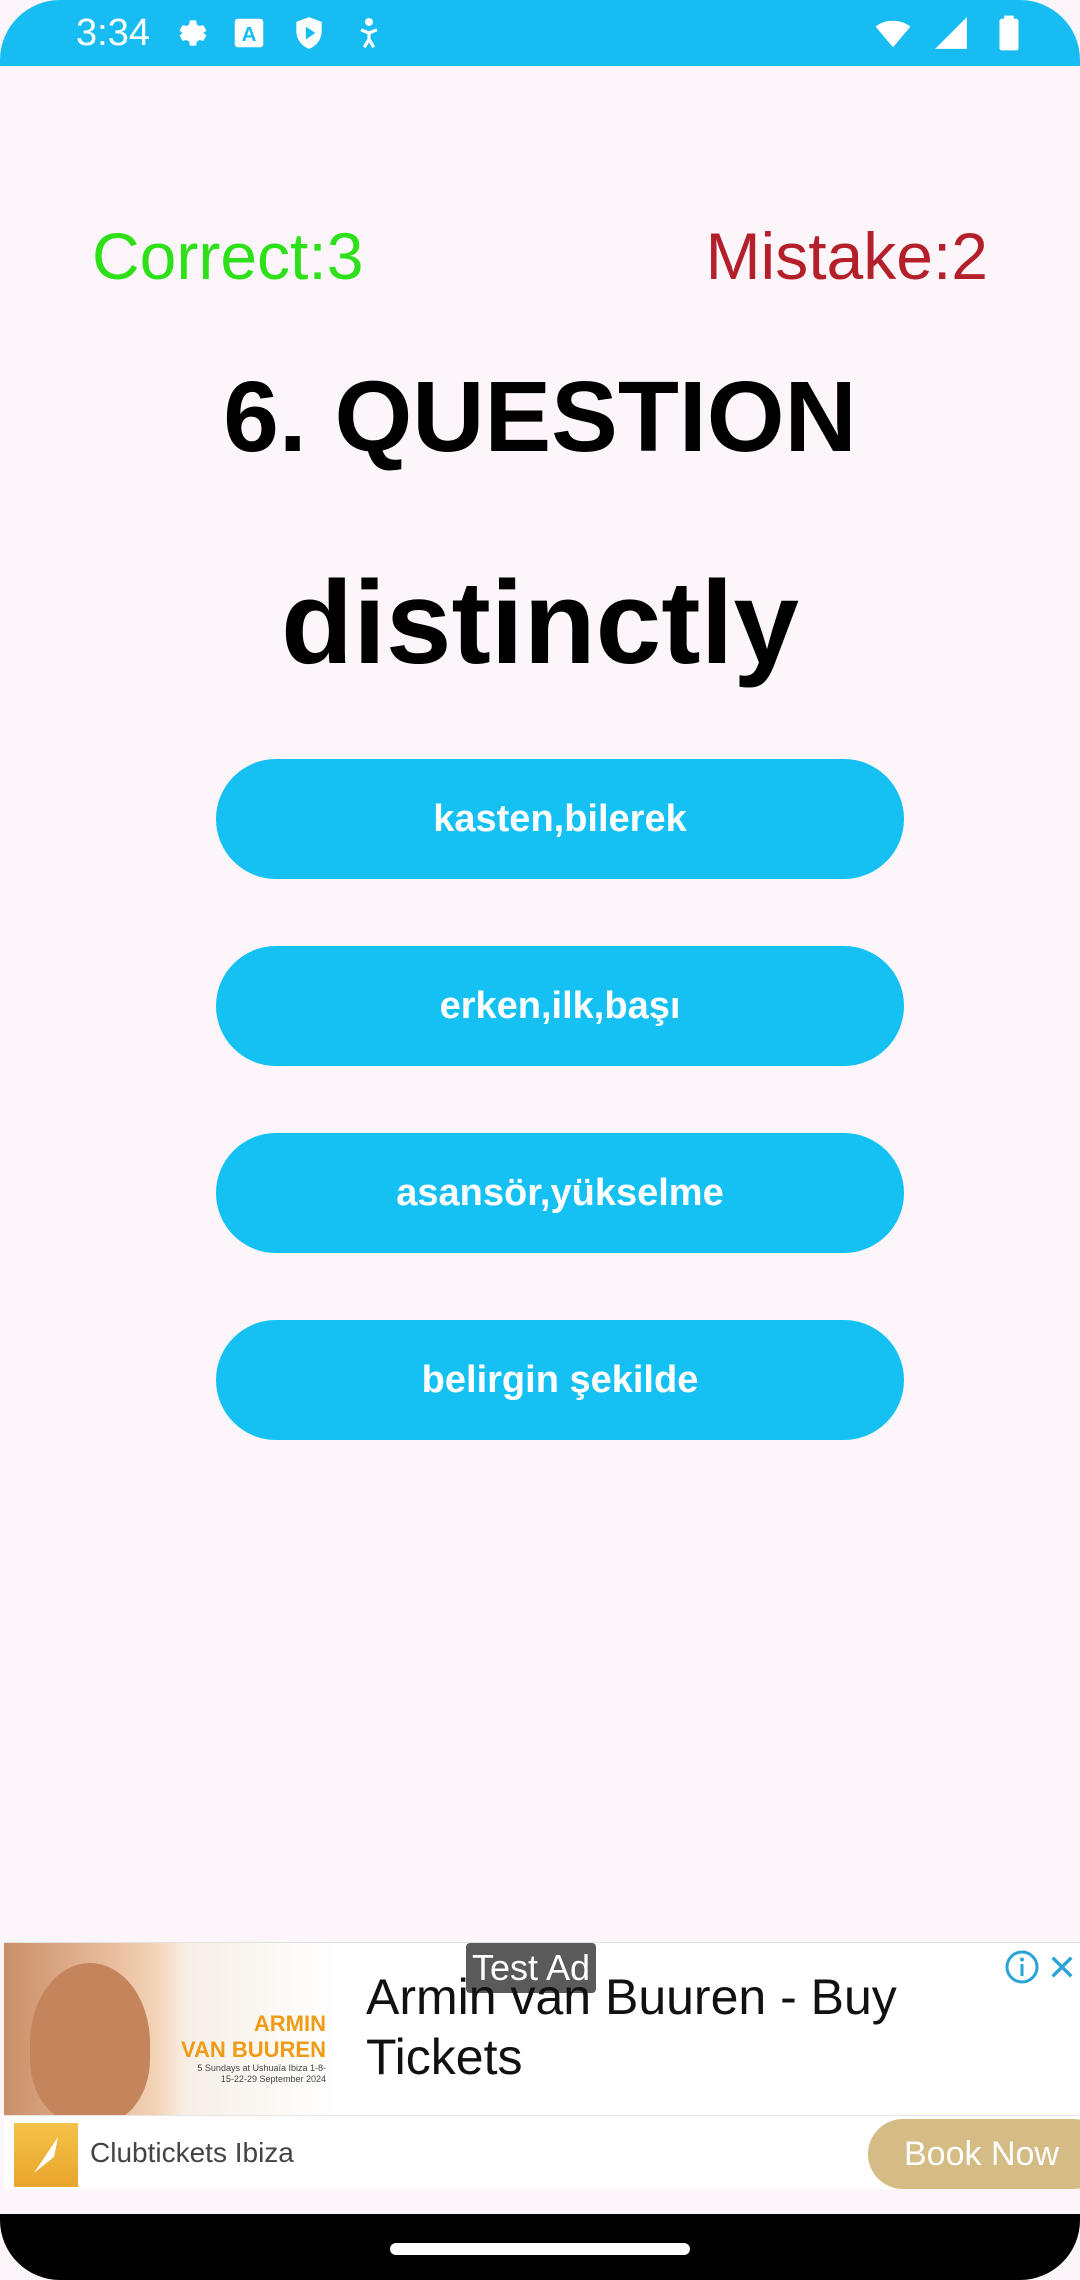  Describe the element at coordinates (540, 33) in the screenshot. I see `status-bar: 3:34 A` at that location.